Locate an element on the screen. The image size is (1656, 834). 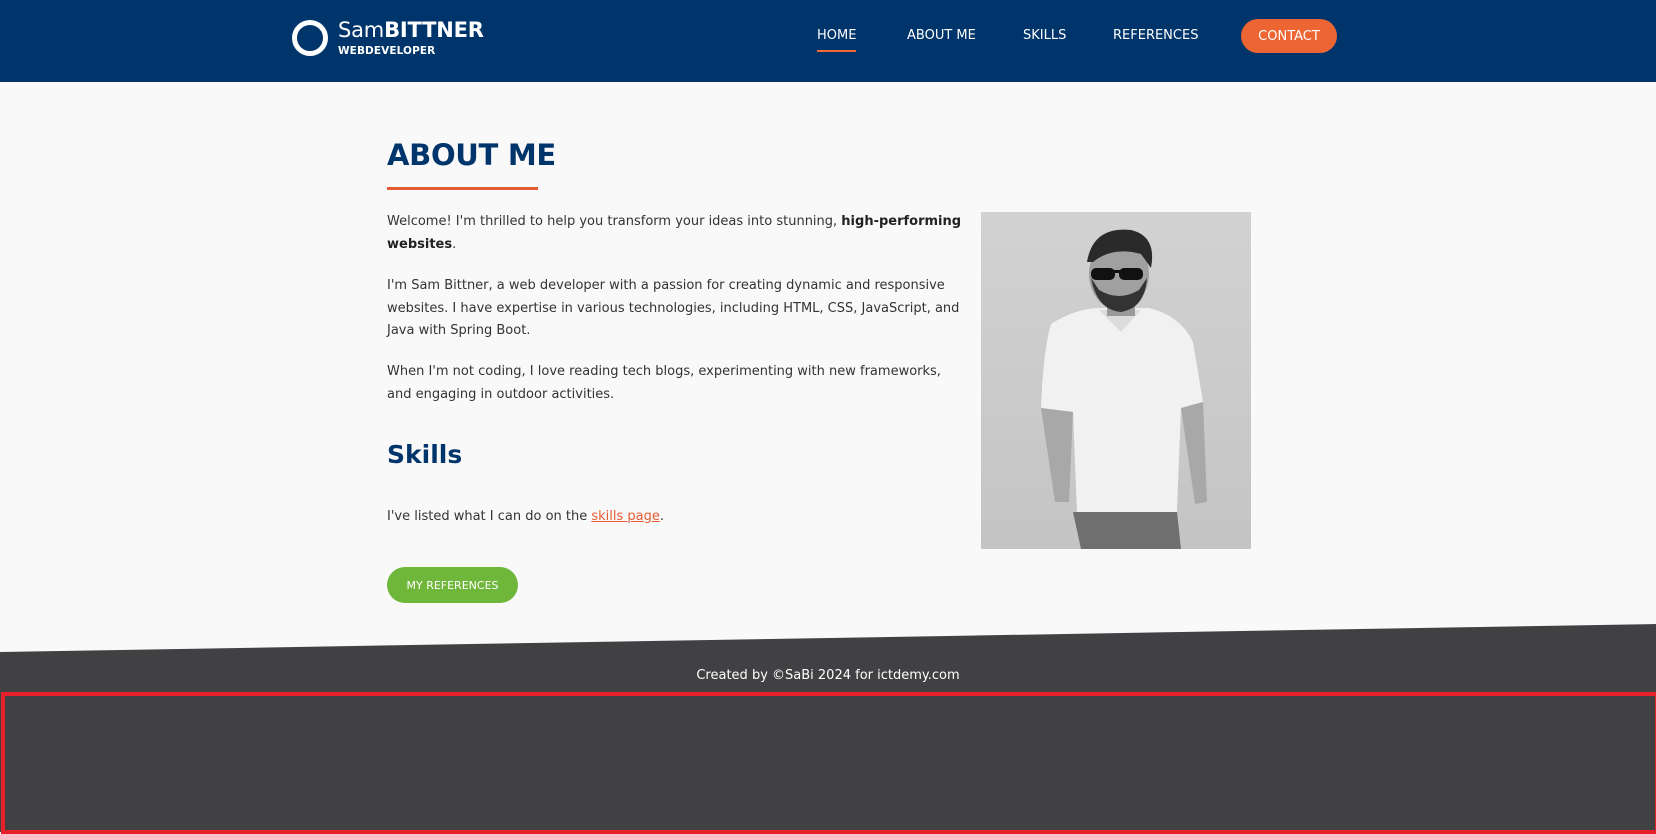
skills-page-link: skills page is located at coordinates (625, 516).